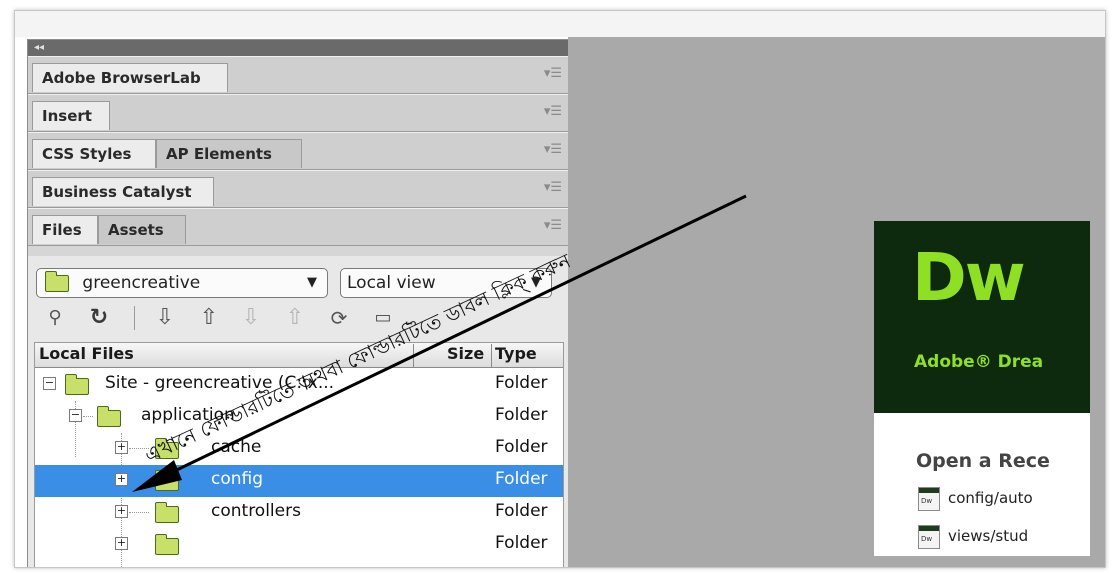 Image resolution: width=1112 pixels, height=575 pixels. I want to click on tree-row-partial: + Folder, so click(299, 545).